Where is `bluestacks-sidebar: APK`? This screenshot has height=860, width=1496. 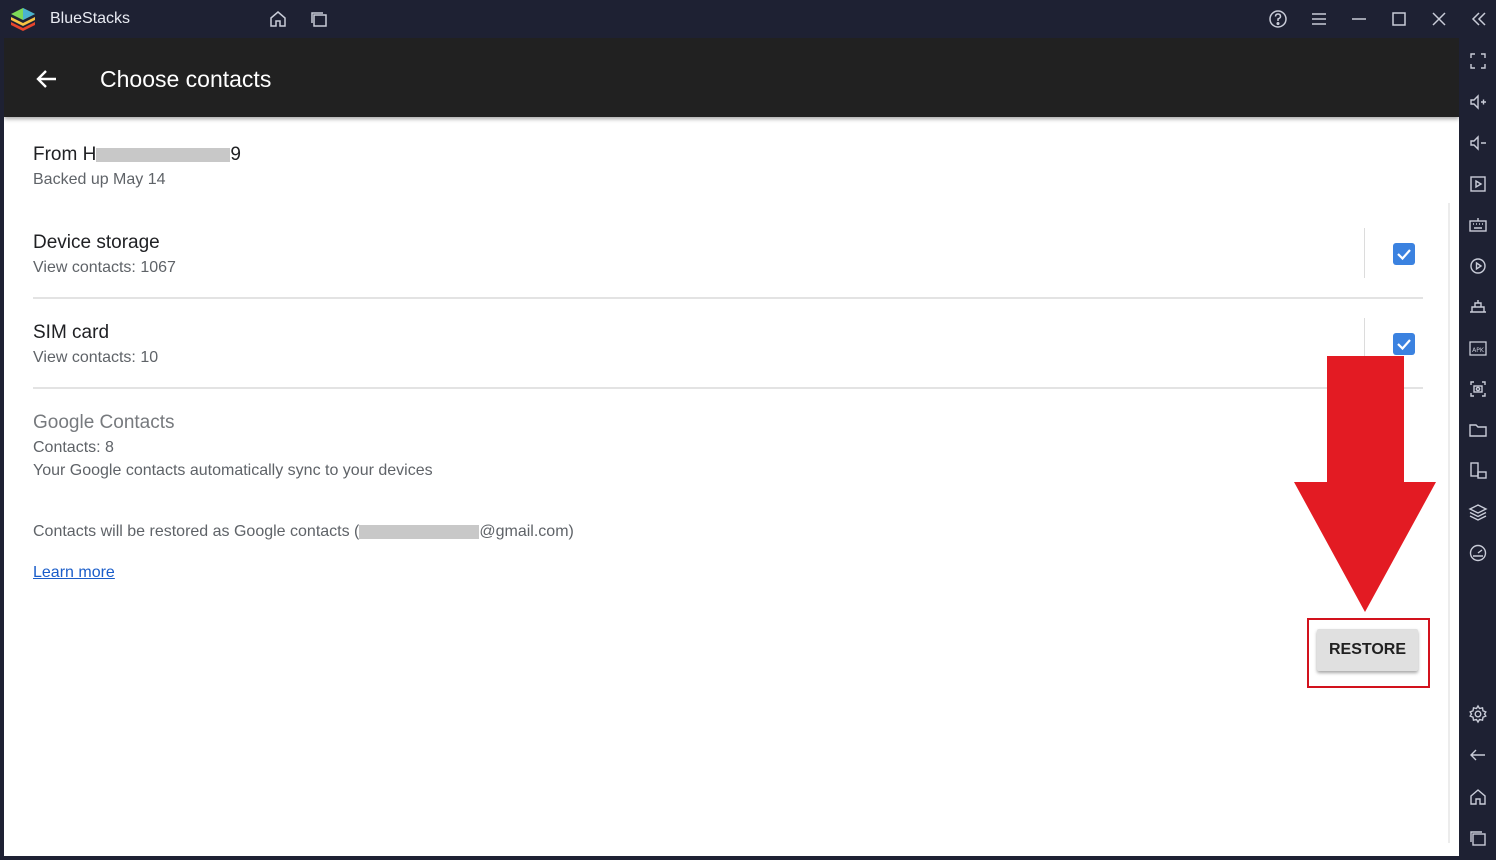
bluestacks-sidebar: APK is located at coordinates (1477, 449).